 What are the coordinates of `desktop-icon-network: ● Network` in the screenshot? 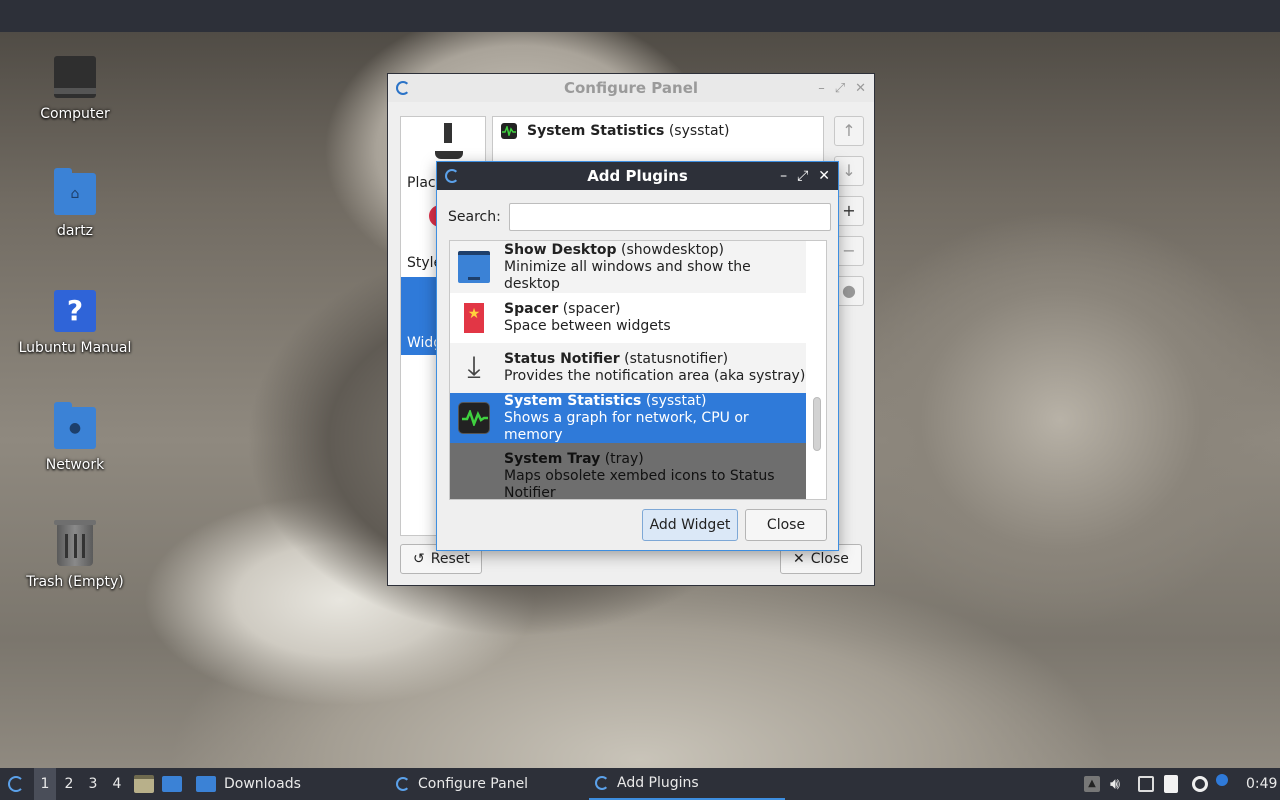 It's located at (75, 447).